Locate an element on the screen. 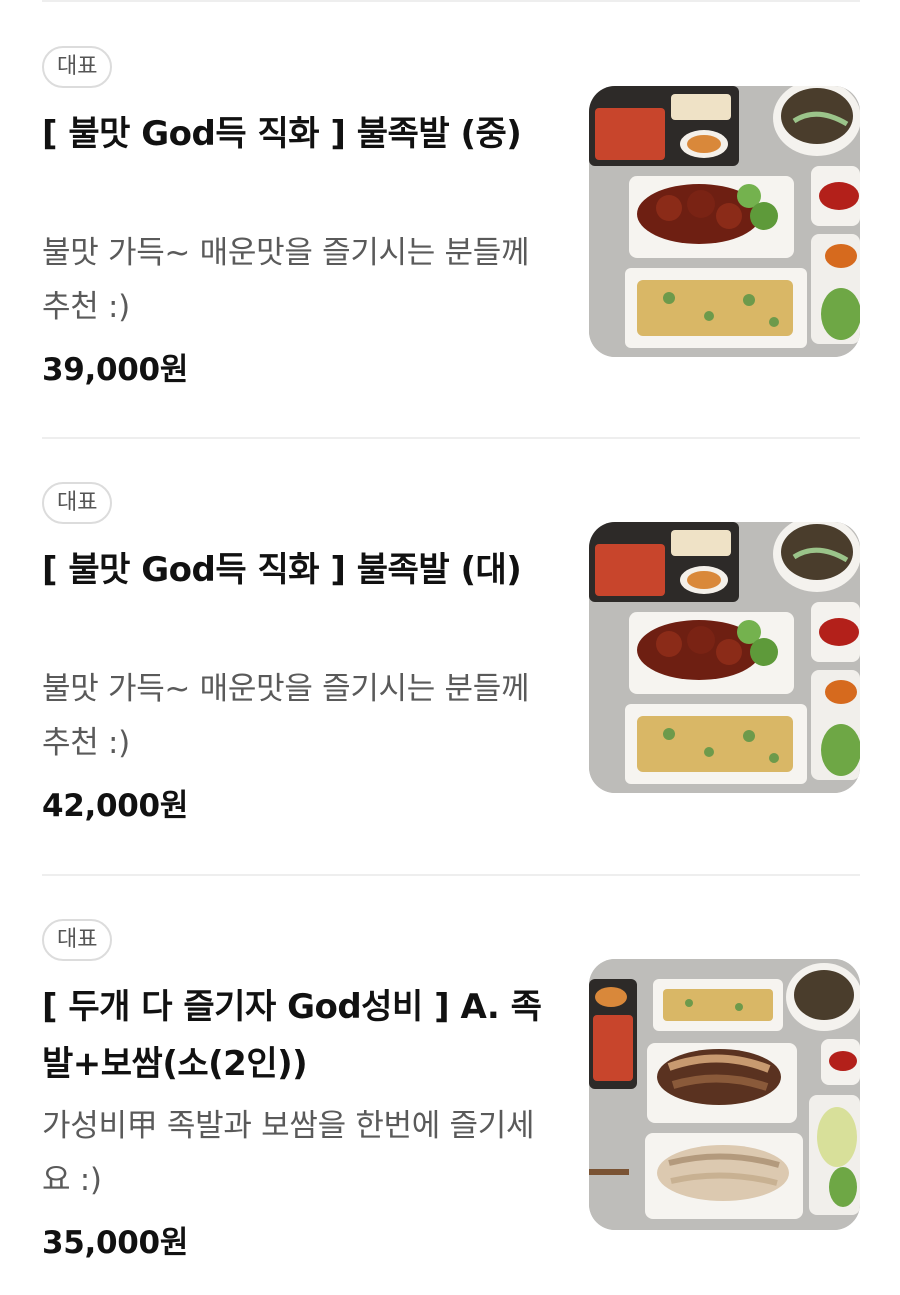 The width and height of the screenshot is (900, 1295). menu-item-price: 35,000원 is located at coordinates (115, 1243).